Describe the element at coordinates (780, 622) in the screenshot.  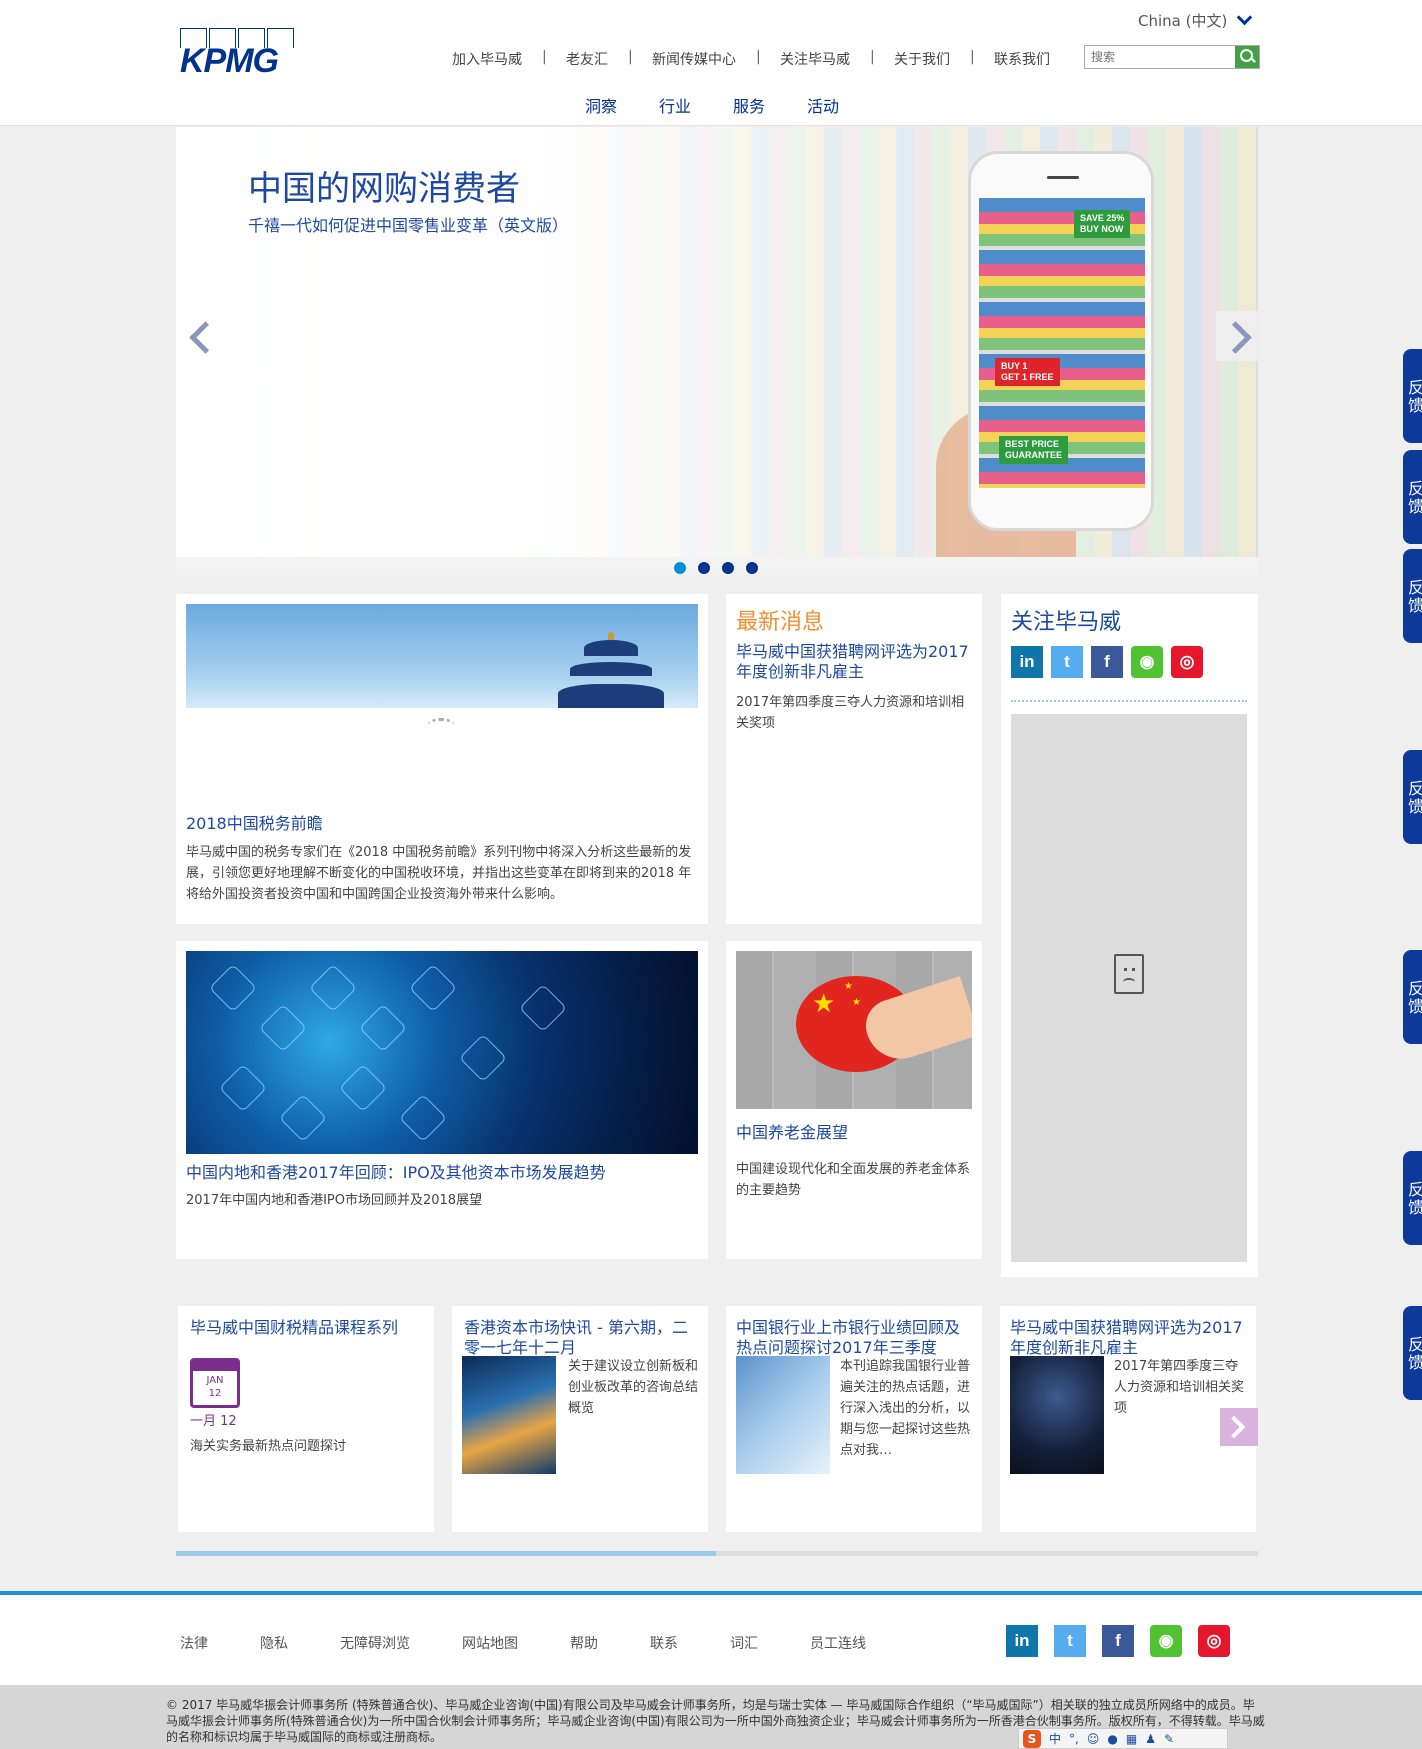
I see `latest-news-heading: 最新消息` at that location.